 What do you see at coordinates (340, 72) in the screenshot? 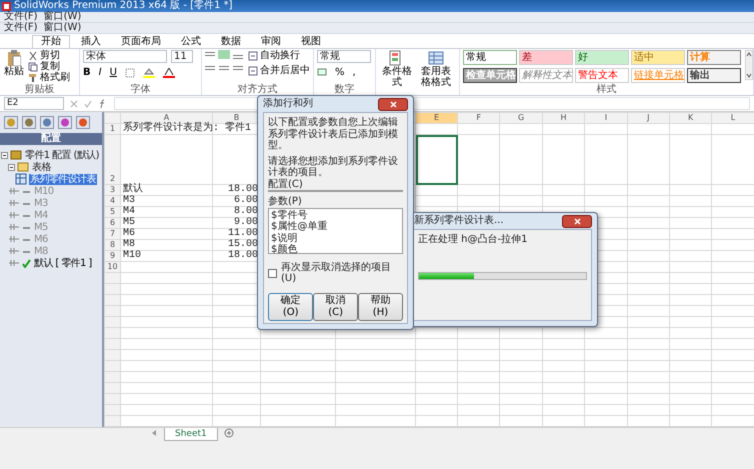
I see `number-format-button: %` at bounding box center [340, 72].